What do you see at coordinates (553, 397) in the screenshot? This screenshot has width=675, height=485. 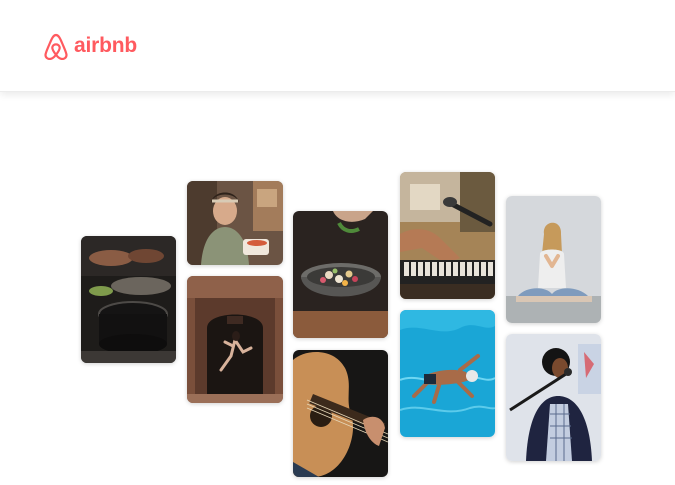 I see `photo-singer` at bounding box center [553, 397].